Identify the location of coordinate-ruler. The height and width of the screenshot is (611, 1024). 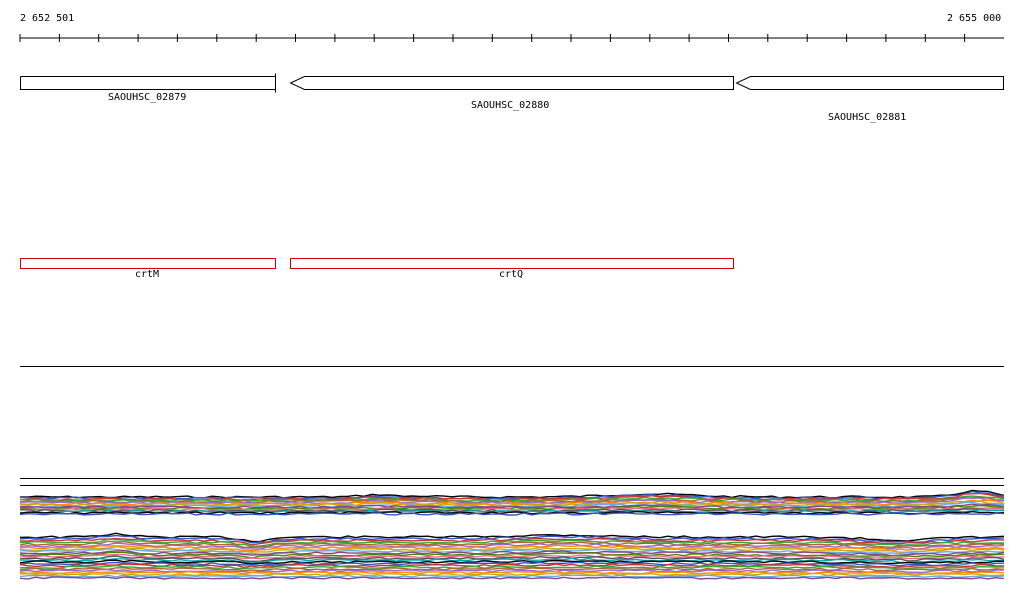
(511, 38).